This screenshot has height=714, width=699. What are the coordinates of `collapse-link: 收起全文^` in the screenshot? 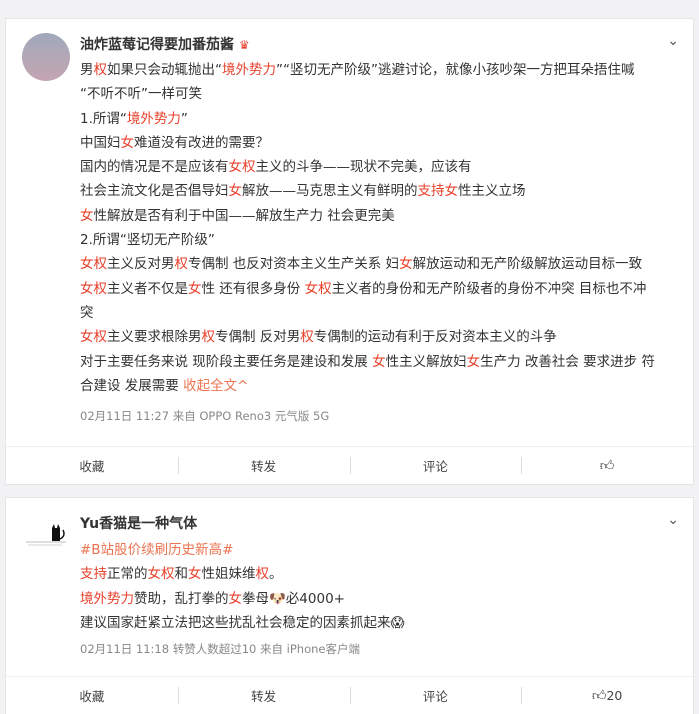 It's located at (215, 386).